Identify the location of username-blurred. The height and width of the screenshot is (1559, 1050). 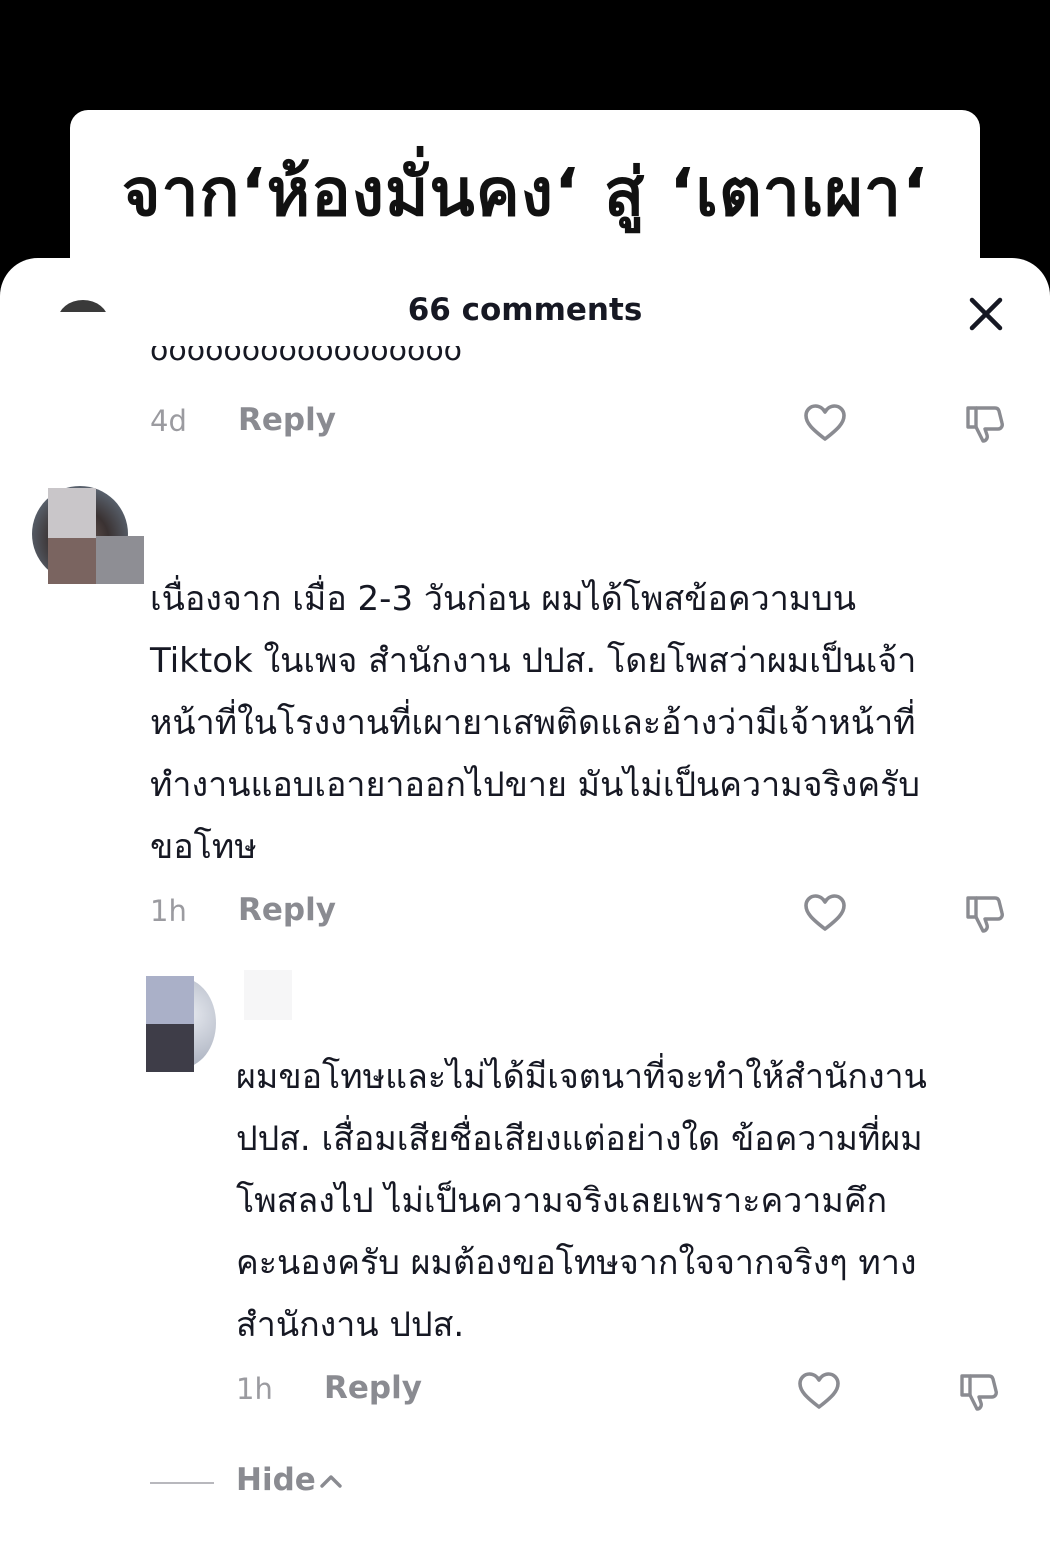
(268, 995).